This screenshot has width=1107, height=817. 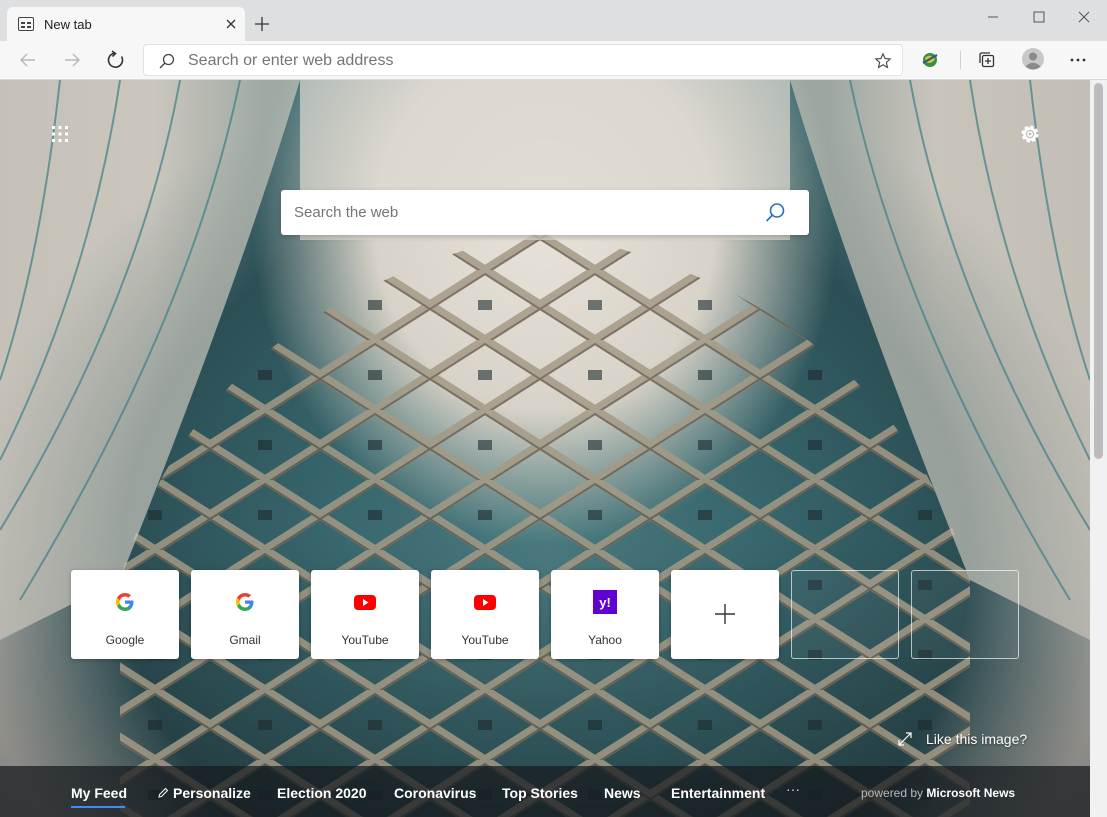 I want to click on quick-link-label: Google, so click(x=125, y=640).